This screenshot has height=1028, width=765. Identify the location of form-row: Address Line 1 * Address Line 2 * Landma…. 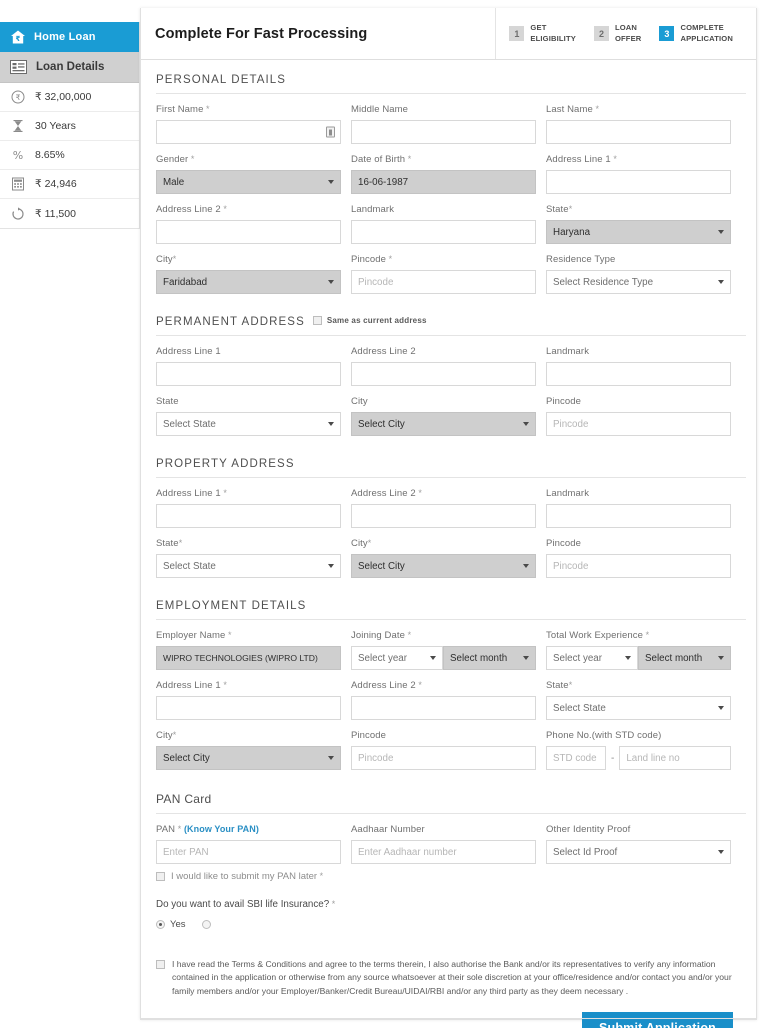
(450, 508).